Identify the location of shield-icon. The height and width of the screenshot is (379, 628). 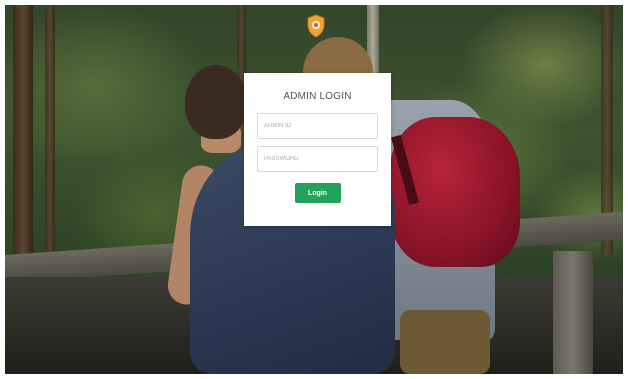
(316, 26).